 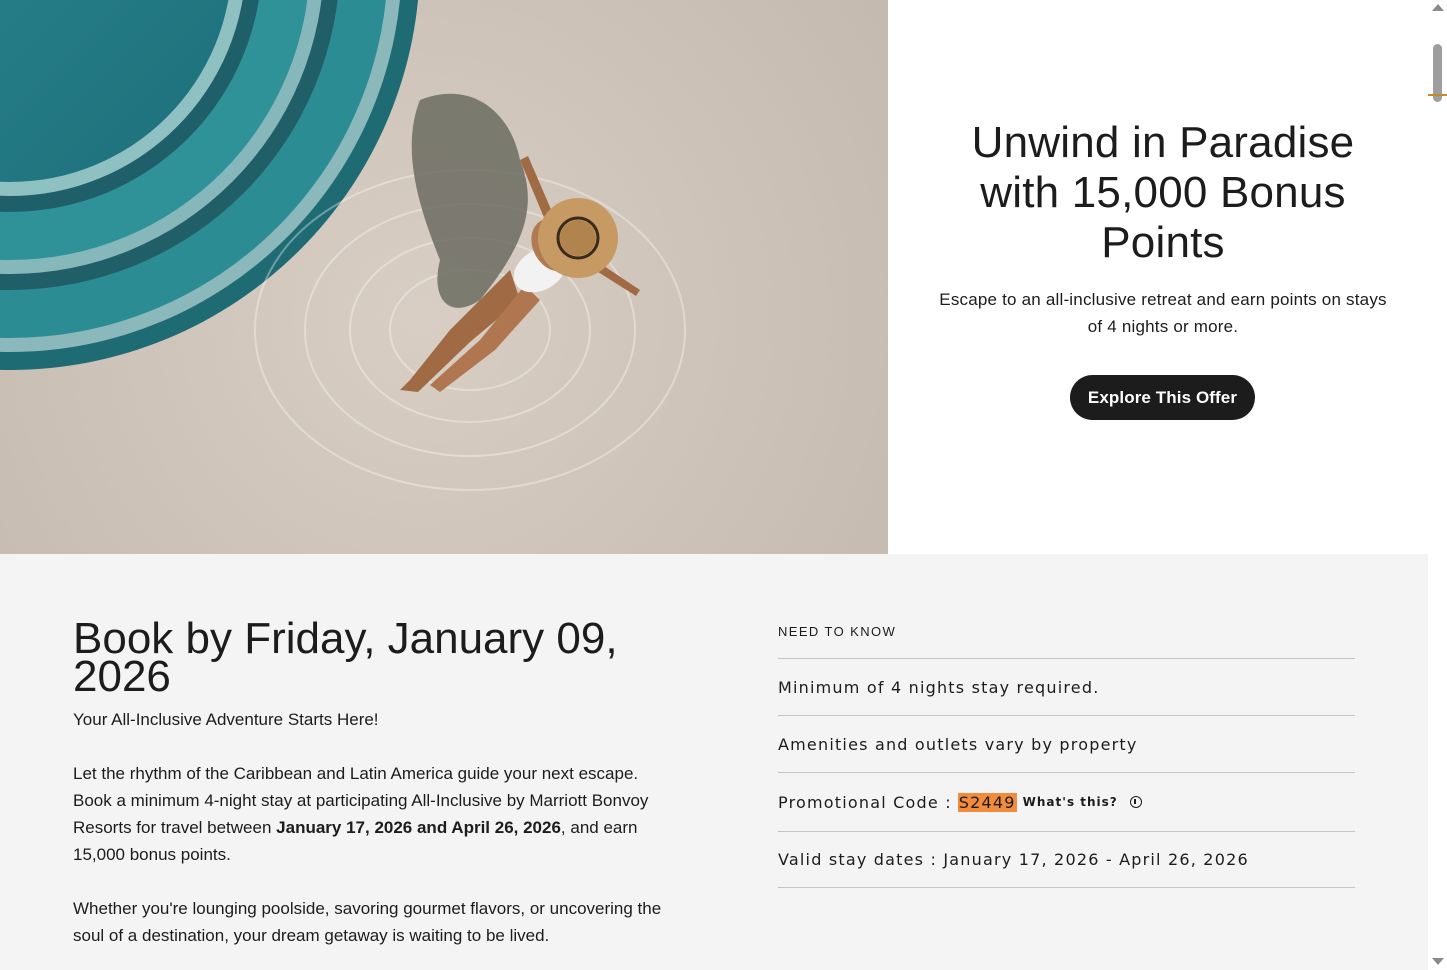 What do you see at coordinates (1162, 397) in the screenshot?
I see `explore-offer-button: Explore This Offer` at bounding box center [1162, 397].